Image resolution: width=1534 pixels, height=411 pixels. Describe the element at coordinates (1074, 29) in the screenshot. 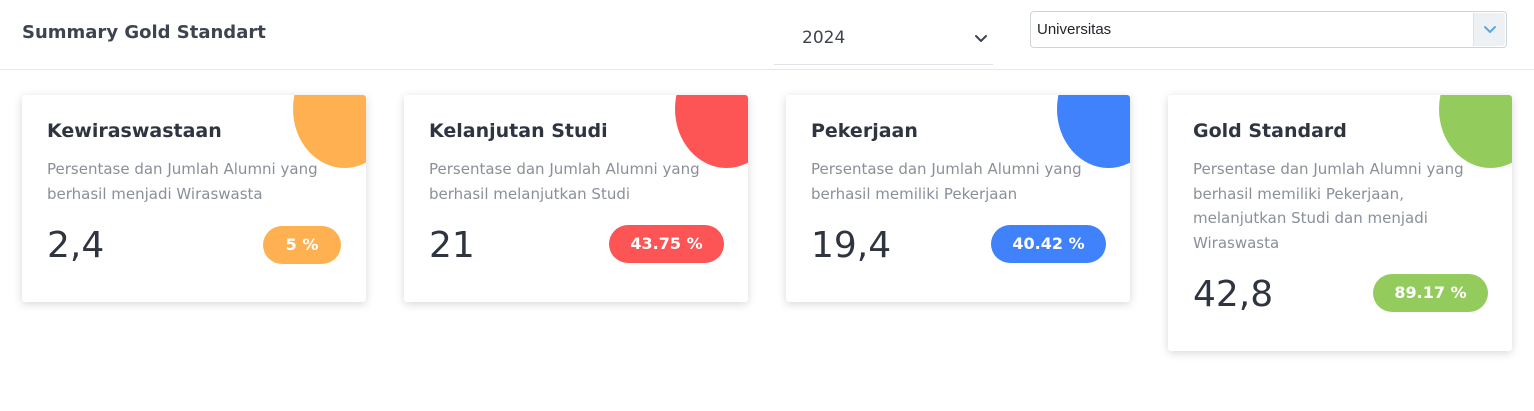

I see `unit-select-value: Universitas` at that location.